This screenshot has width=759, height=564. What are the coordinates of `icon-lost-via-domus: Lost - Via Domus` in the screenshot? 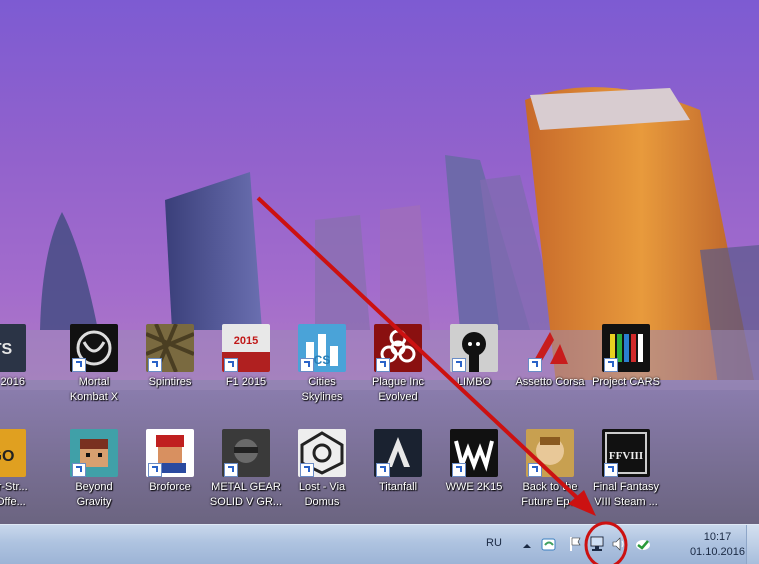 It's located at (322, 475).